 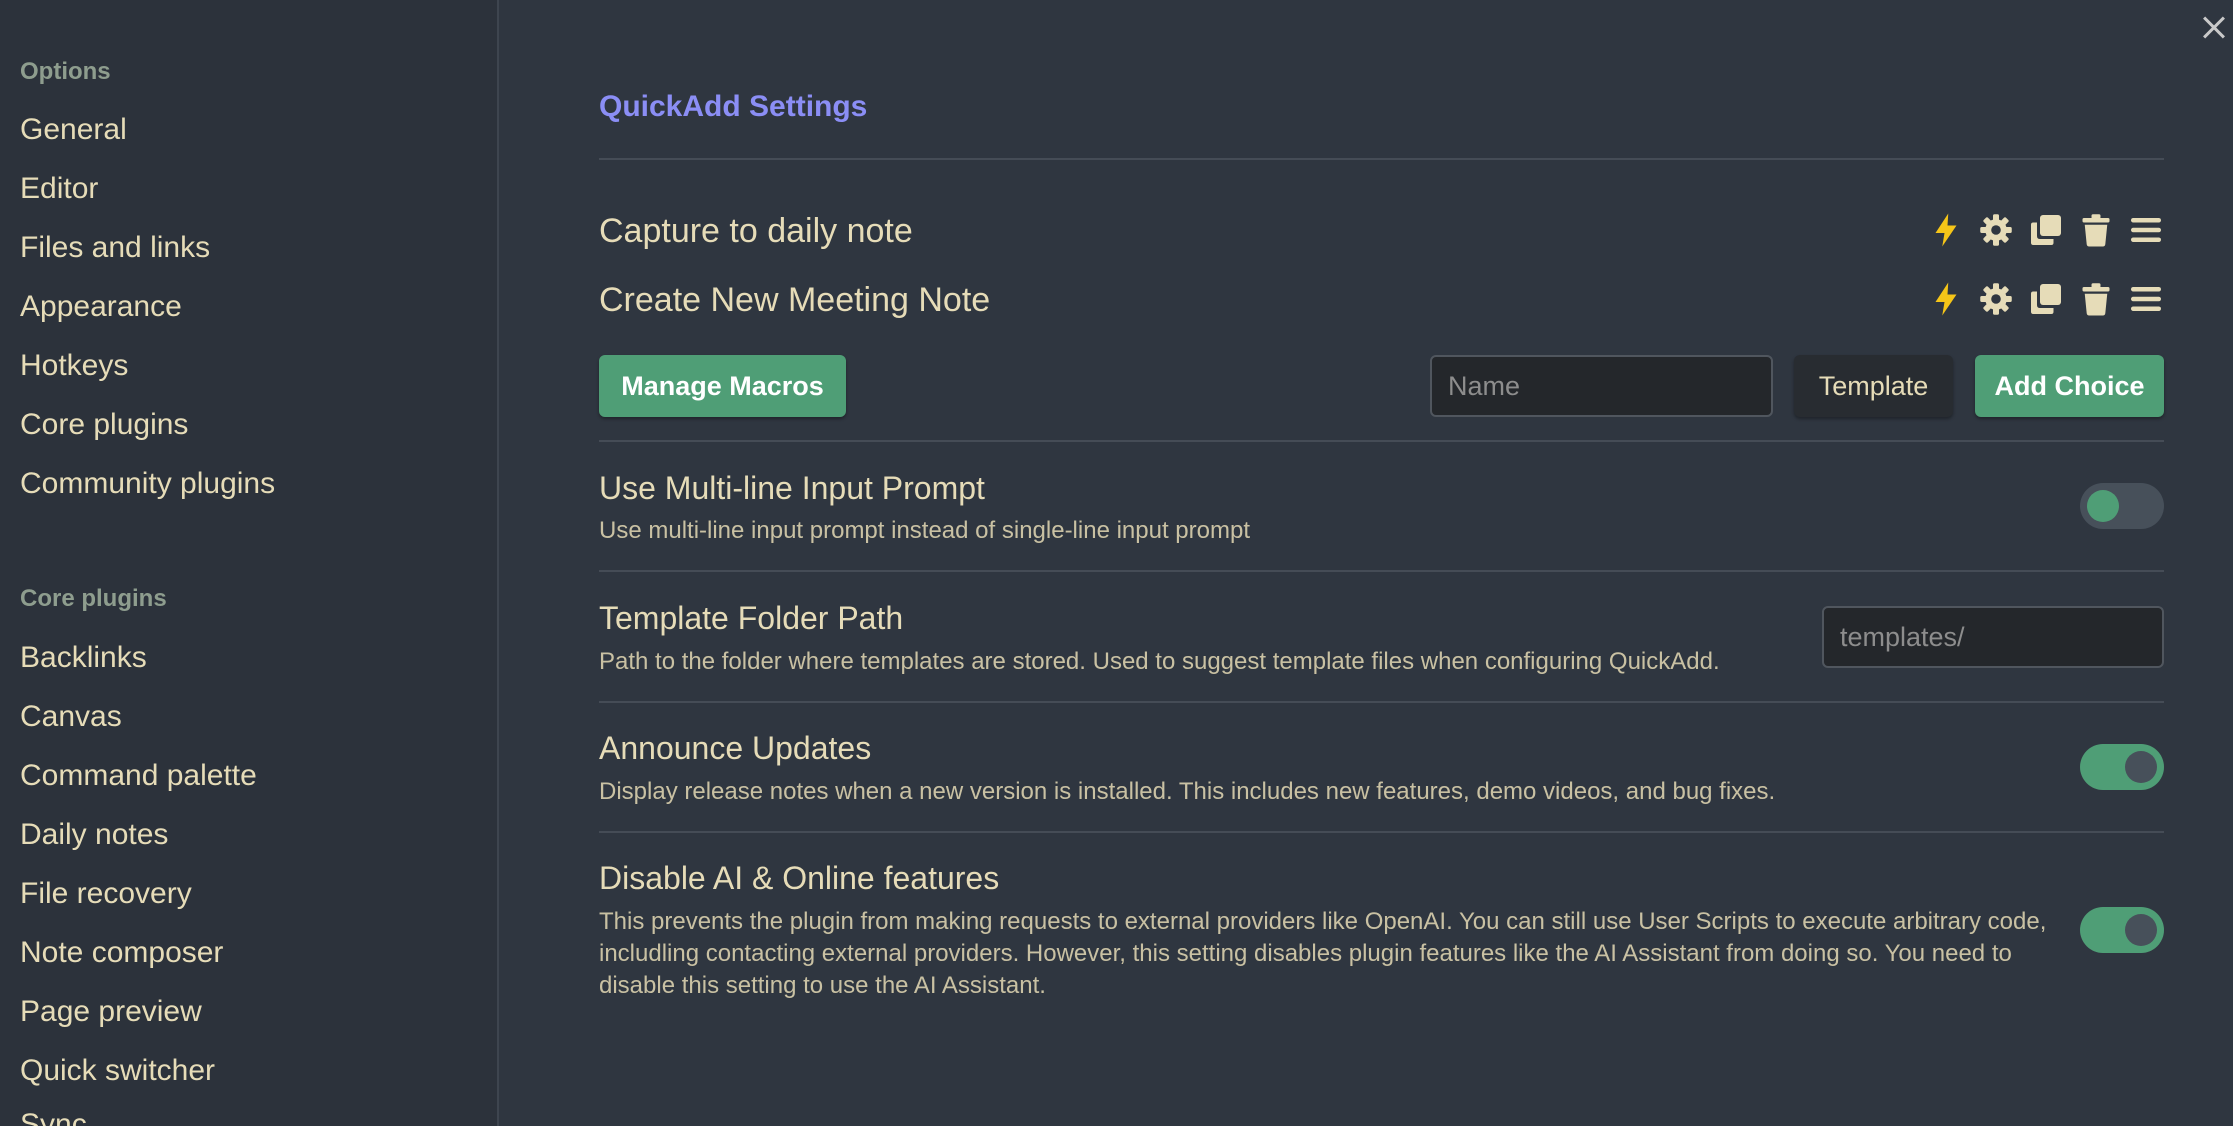 What do you see at coordinates (1993, 637) in the screenshot?
I see `template-folder-input` at bounding box center [1993, 637].